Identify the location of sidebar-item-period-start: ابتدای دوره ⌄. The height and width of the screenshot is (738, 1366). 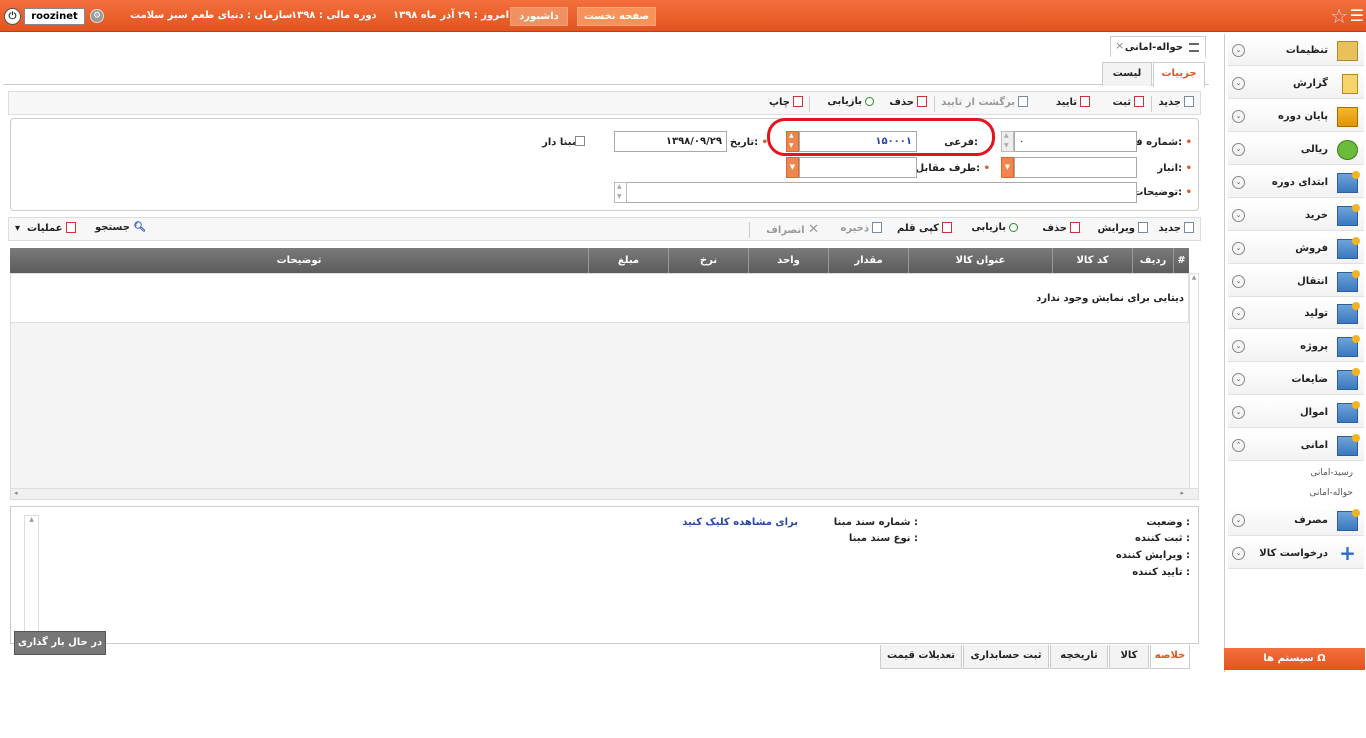
(1296, 183).